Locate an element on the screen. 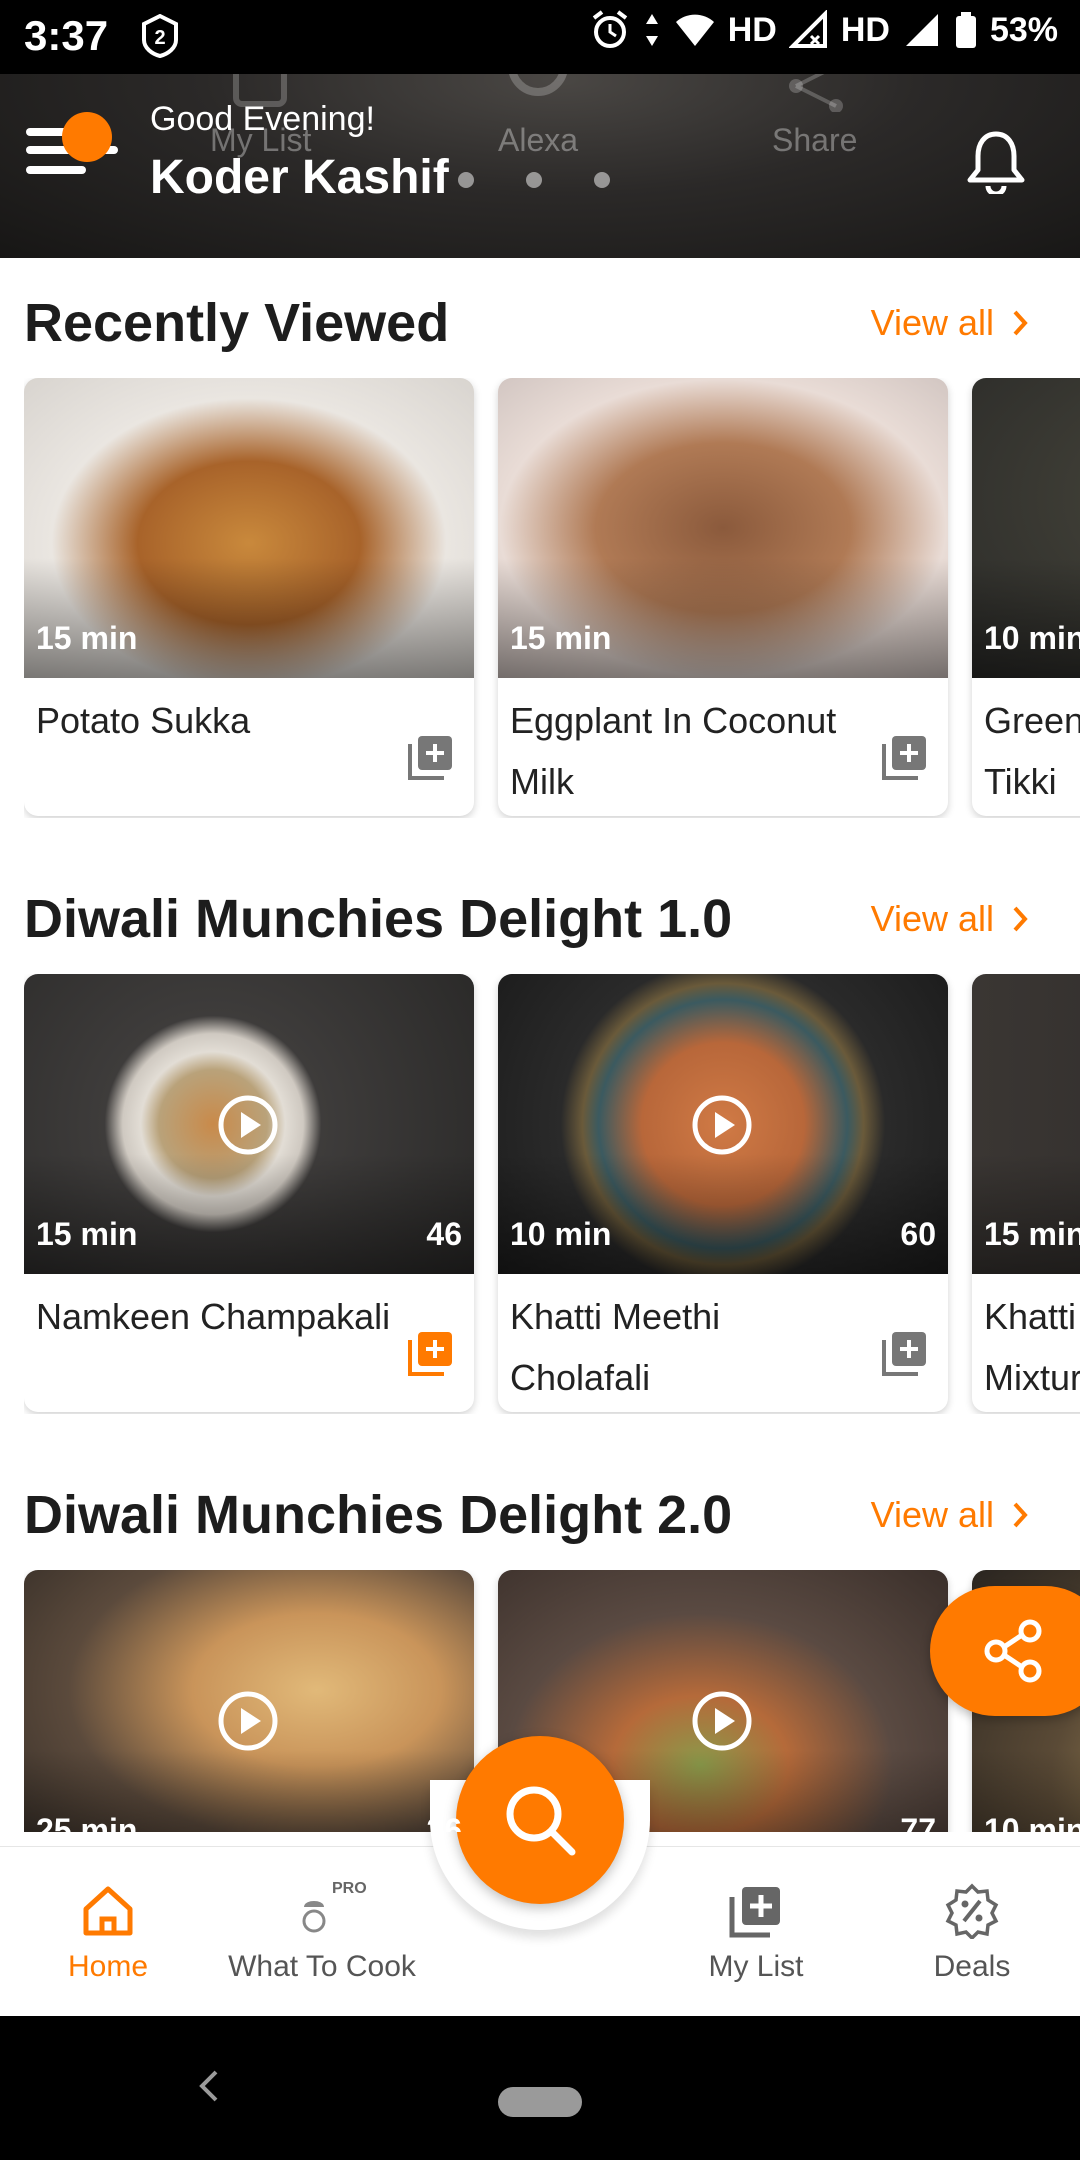 The image size is (1080, 2160). nav-label: Home is located at coordinates (108, 1966).